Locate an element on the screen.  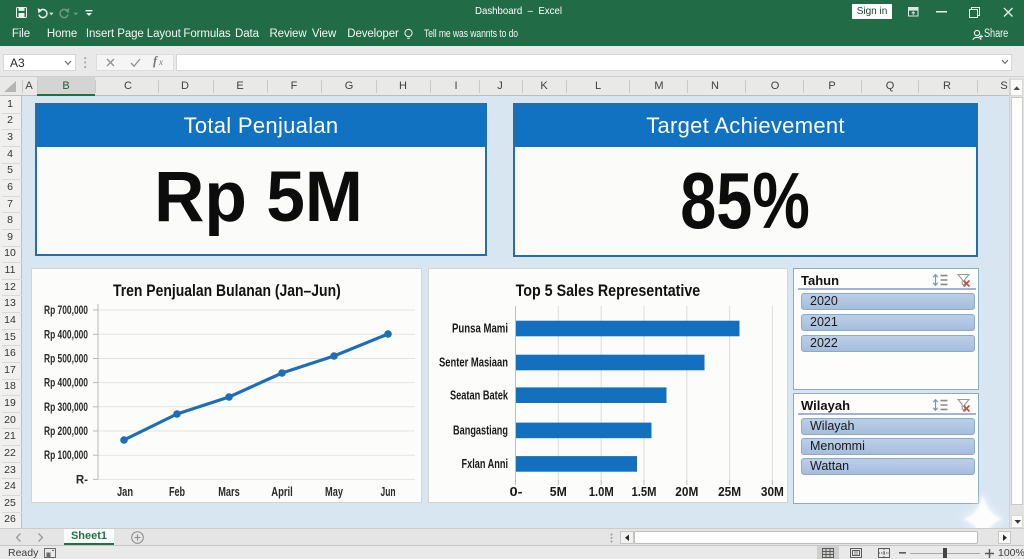
svg-text: Rp 700,000 is located at coordinates (66, 311).